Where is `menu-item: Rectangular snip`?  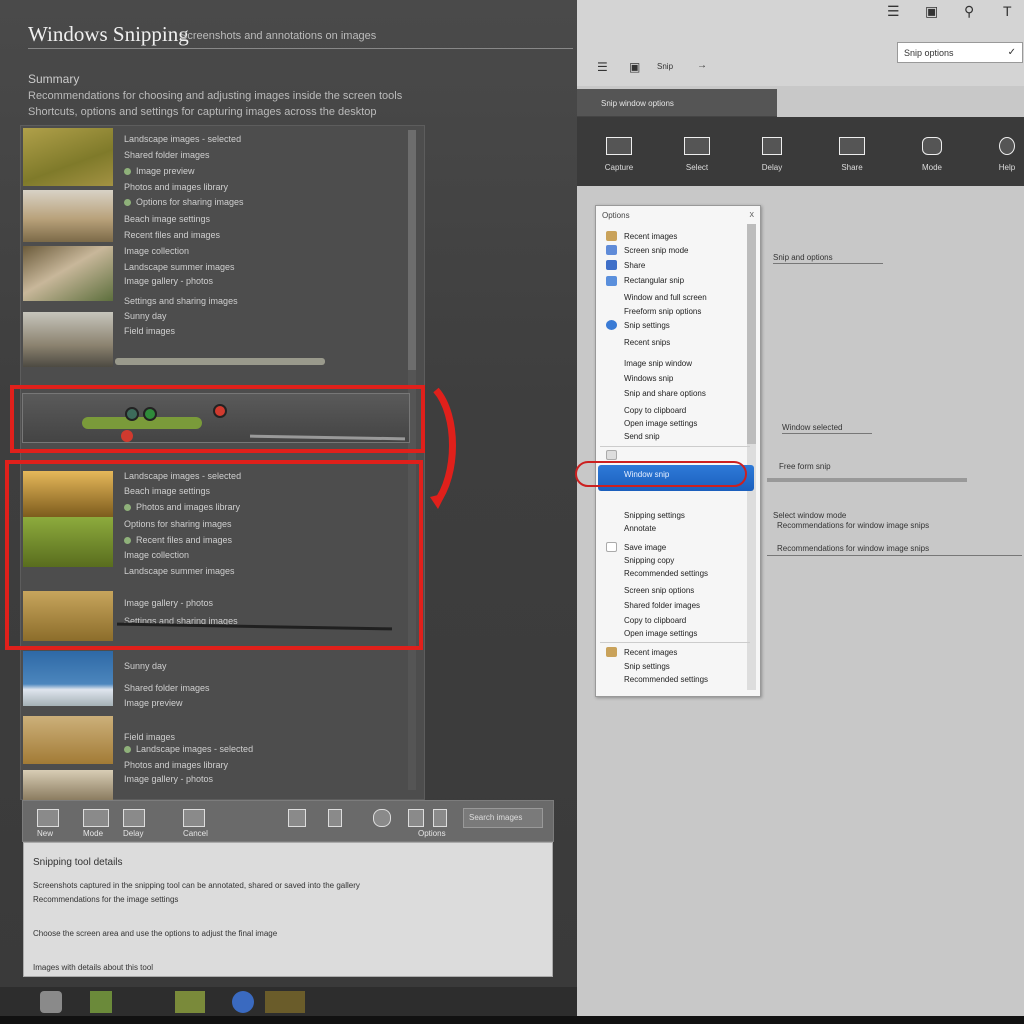 menu-item: Rectangular snip is located at coordinates (654, 280).